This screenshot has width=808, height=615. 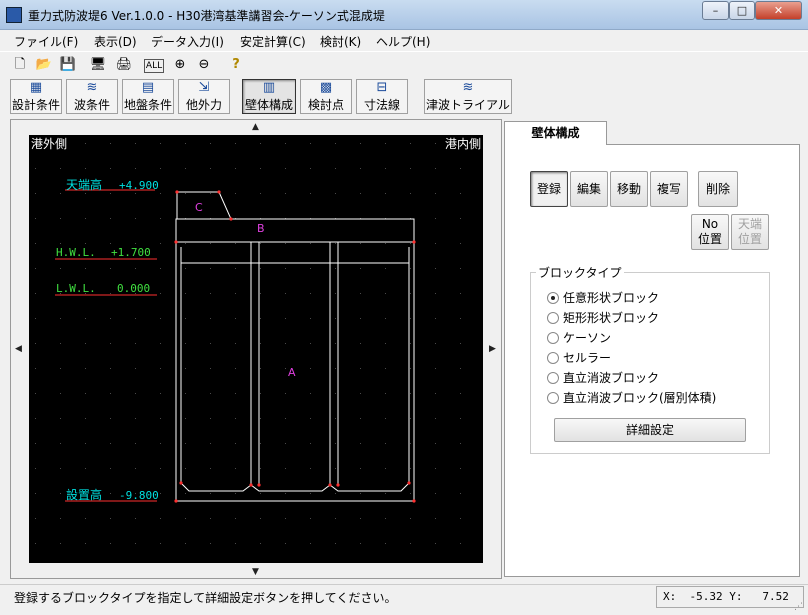 What do you see at coordinates (36, 87) in the screenshot?
I see `design-conditions-icon: ▦` at bounding box center [36, 87].